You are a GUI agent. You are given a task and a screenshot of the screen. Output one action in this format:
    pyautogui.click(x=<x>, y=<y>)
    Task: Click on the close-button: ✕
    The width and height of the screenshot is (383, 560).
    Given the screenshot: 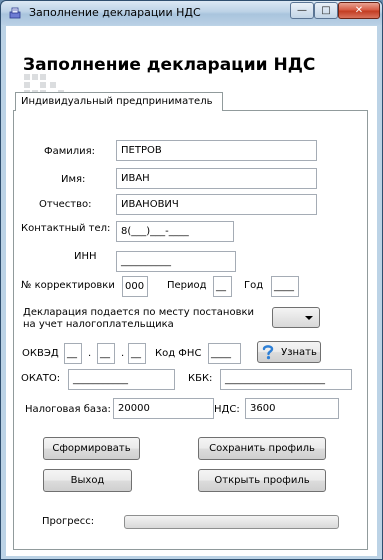 What is the action you would take?
    pyautogui.click(x=359, y=10)
    